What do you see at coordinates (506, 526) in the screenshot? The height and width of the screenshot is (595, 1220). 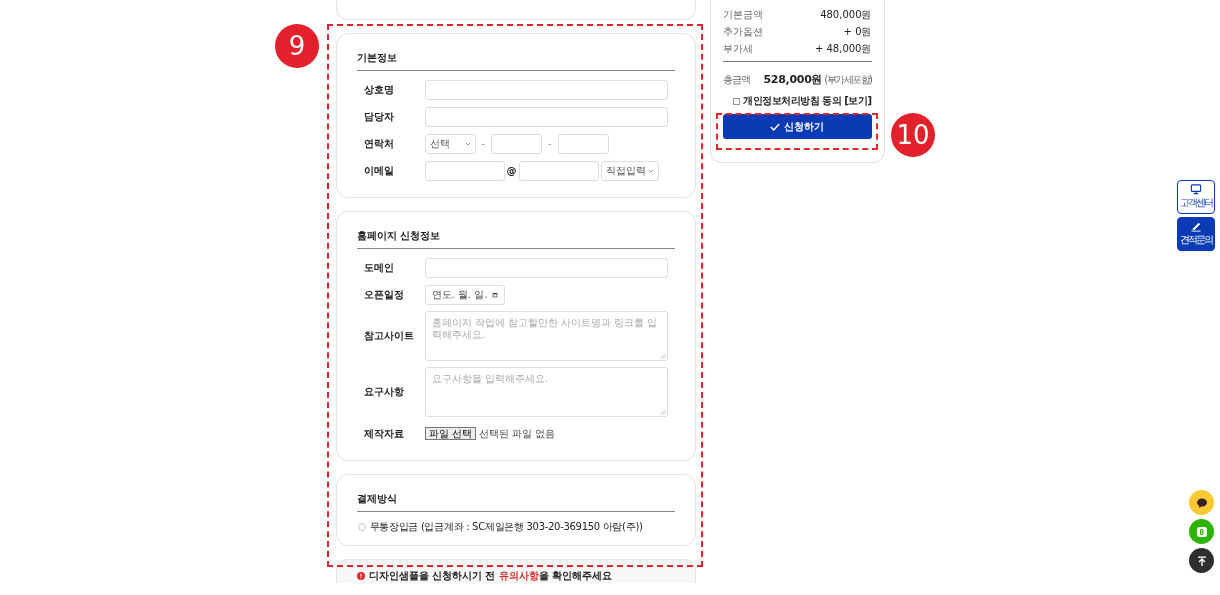 I see `radio-label: 무통장입금 (입금계좌 : SC제일은행 303-20-369150 아람(주))` at bounding box center [506, 526].